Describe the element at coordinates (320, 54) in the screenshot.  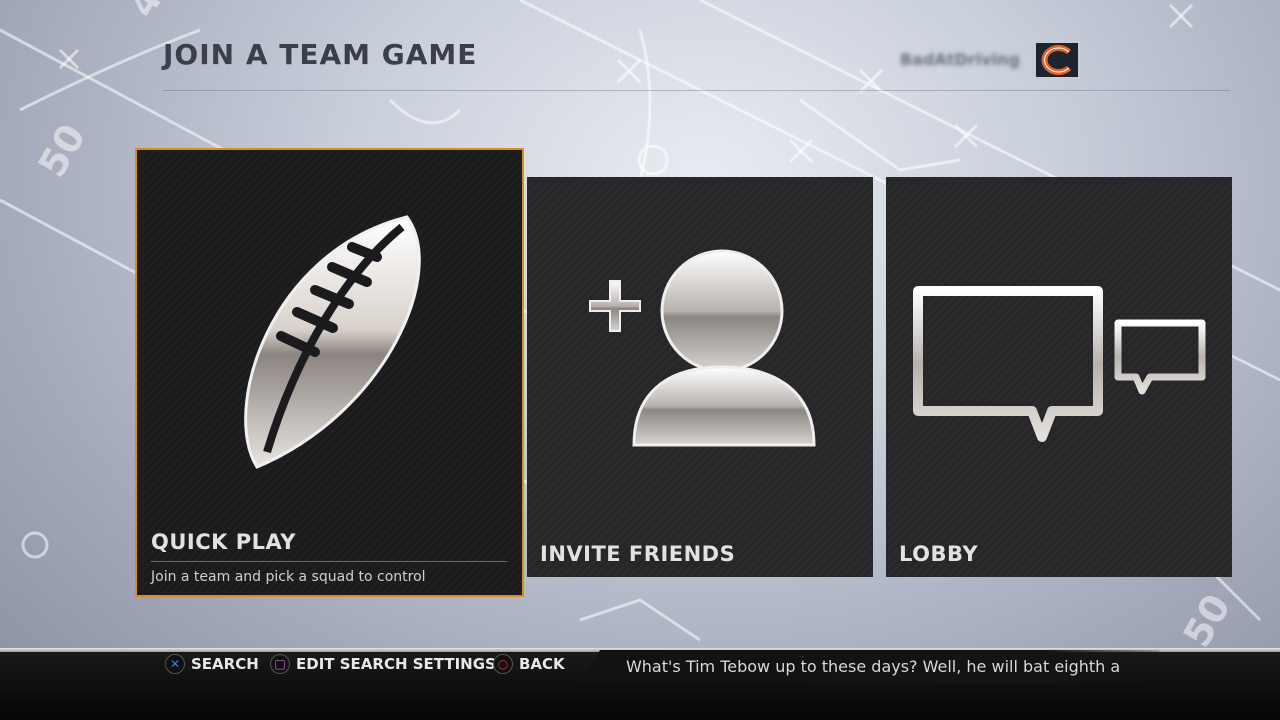
I see `page-title: JOIN A TEAM GAME` at that location.